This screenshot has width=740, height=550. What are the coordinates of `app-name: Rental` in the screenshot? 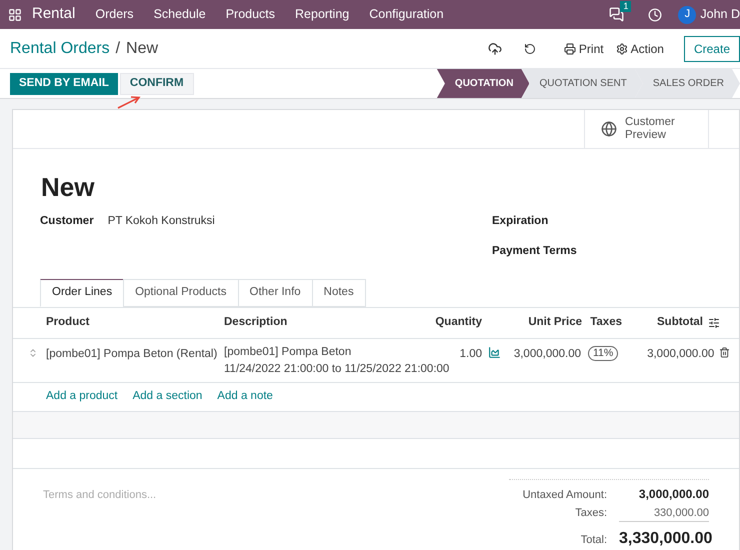 It's located at (54, 14).